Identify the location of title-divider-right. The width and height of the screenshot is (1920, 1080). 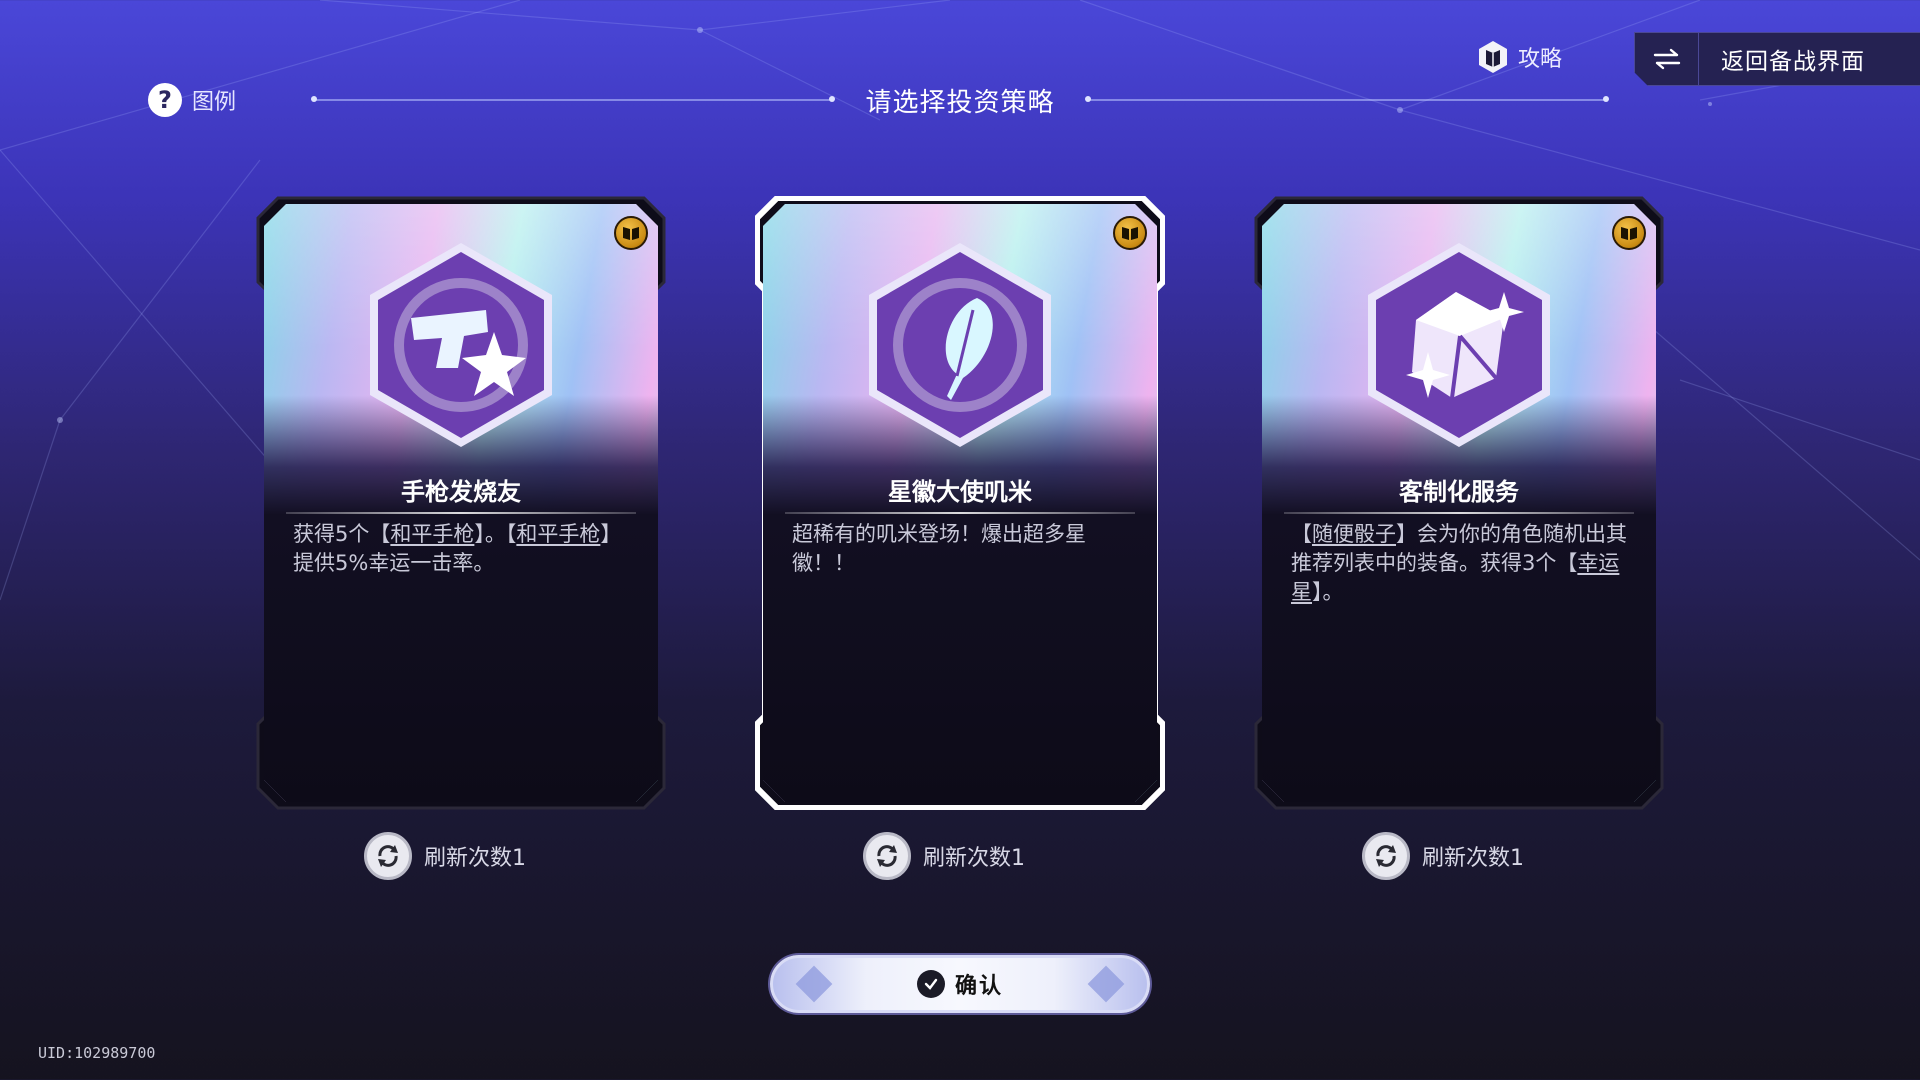
(1347, 100).